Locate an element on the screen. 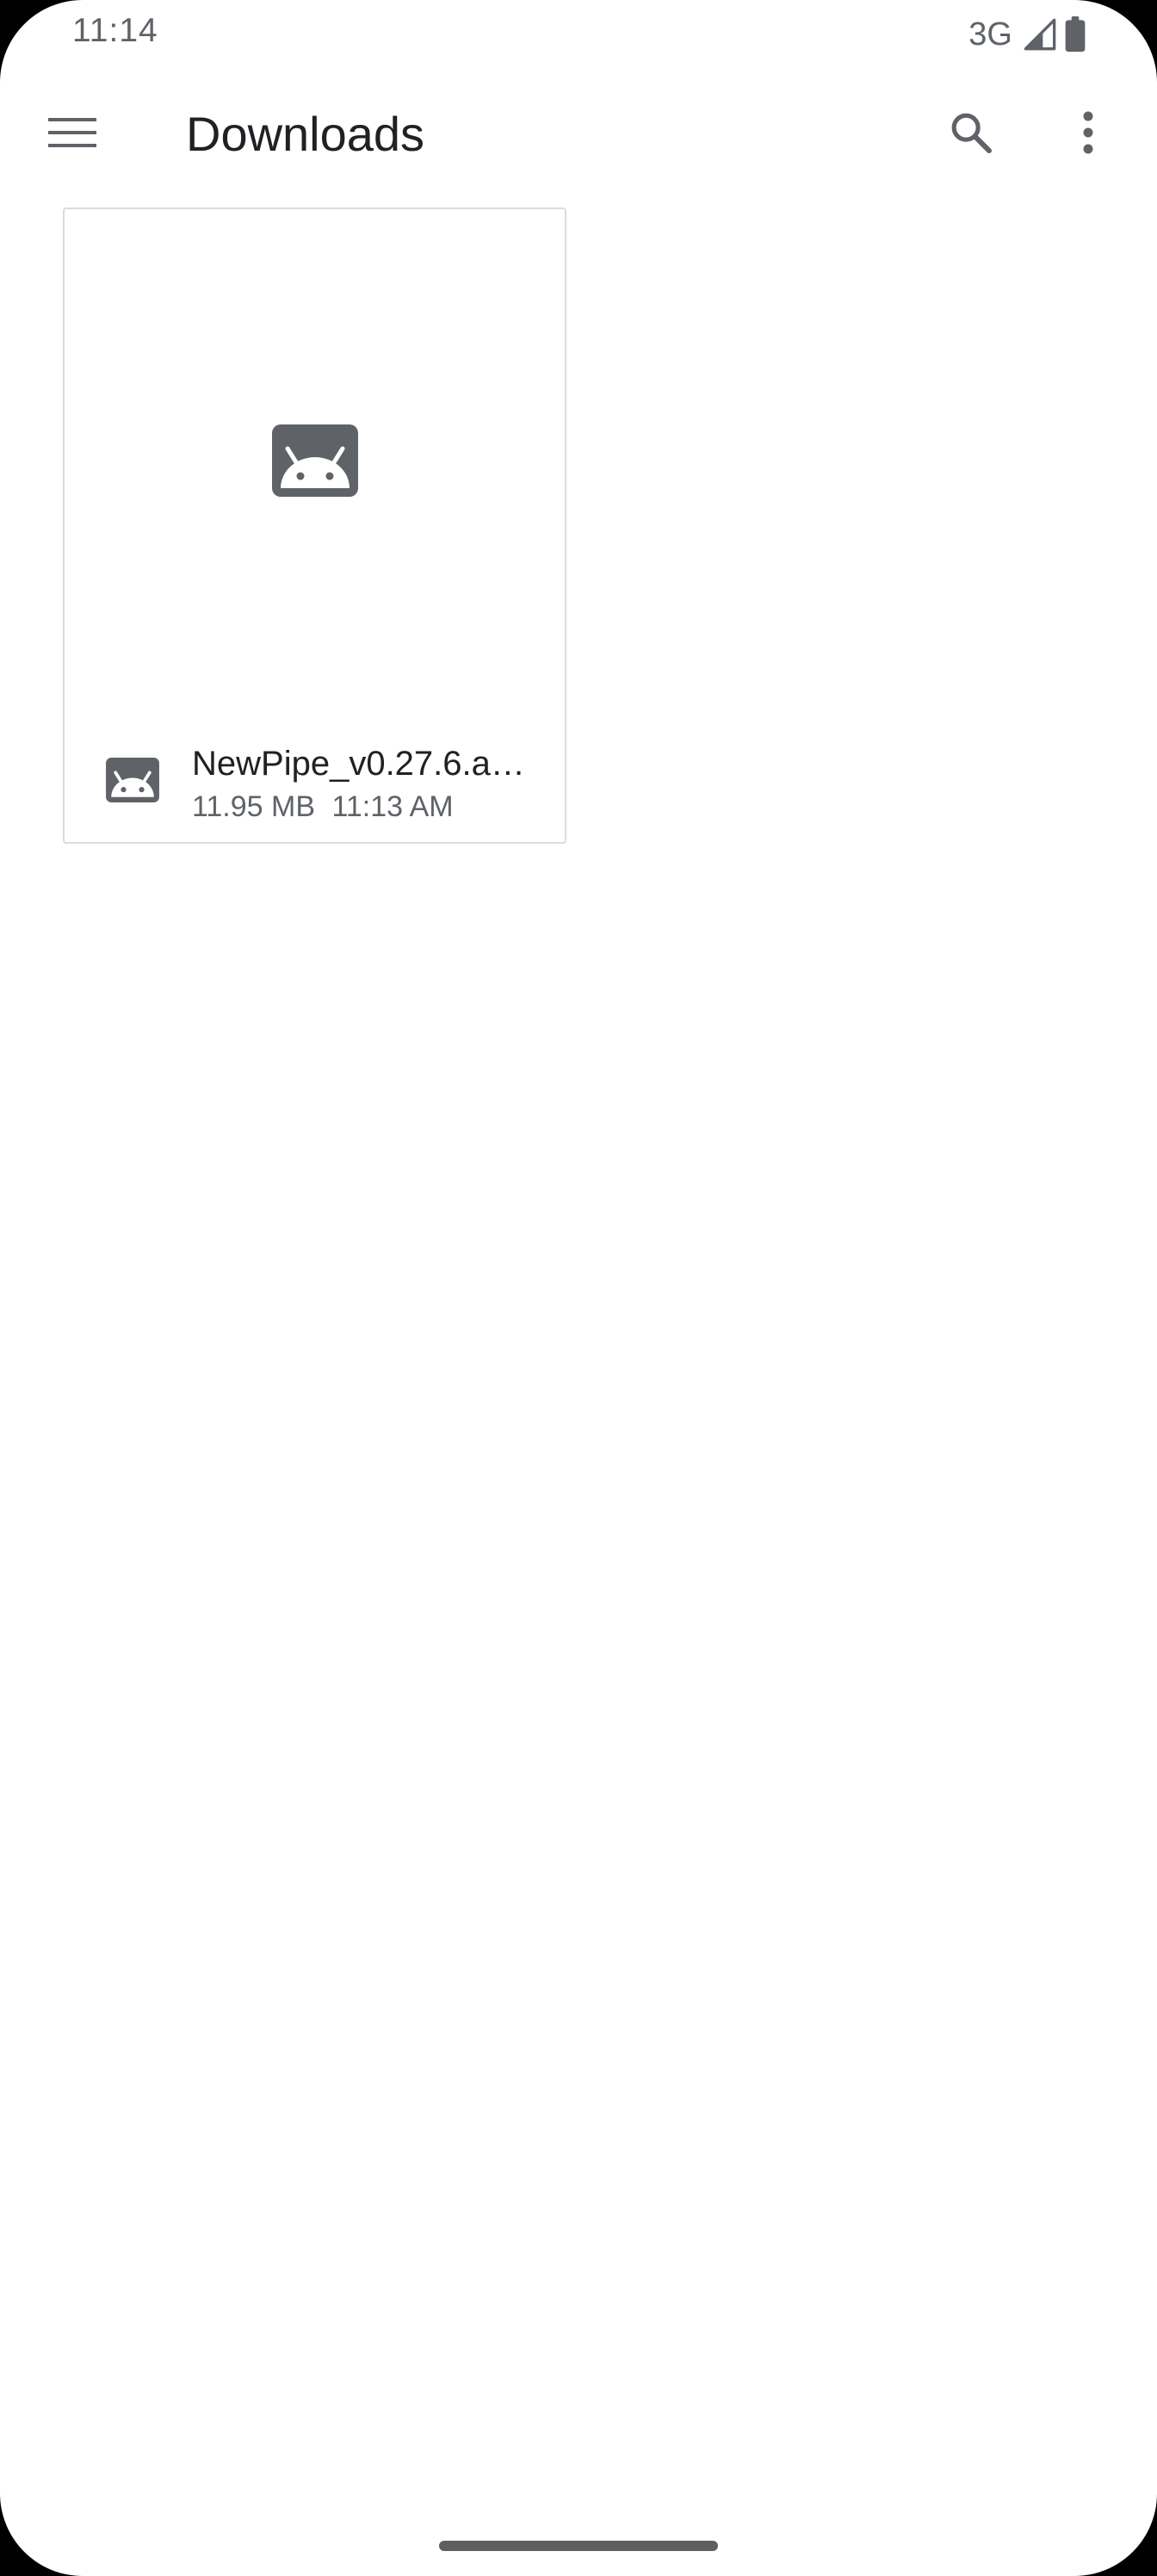  menu-button is located at coordinates (72, 135).